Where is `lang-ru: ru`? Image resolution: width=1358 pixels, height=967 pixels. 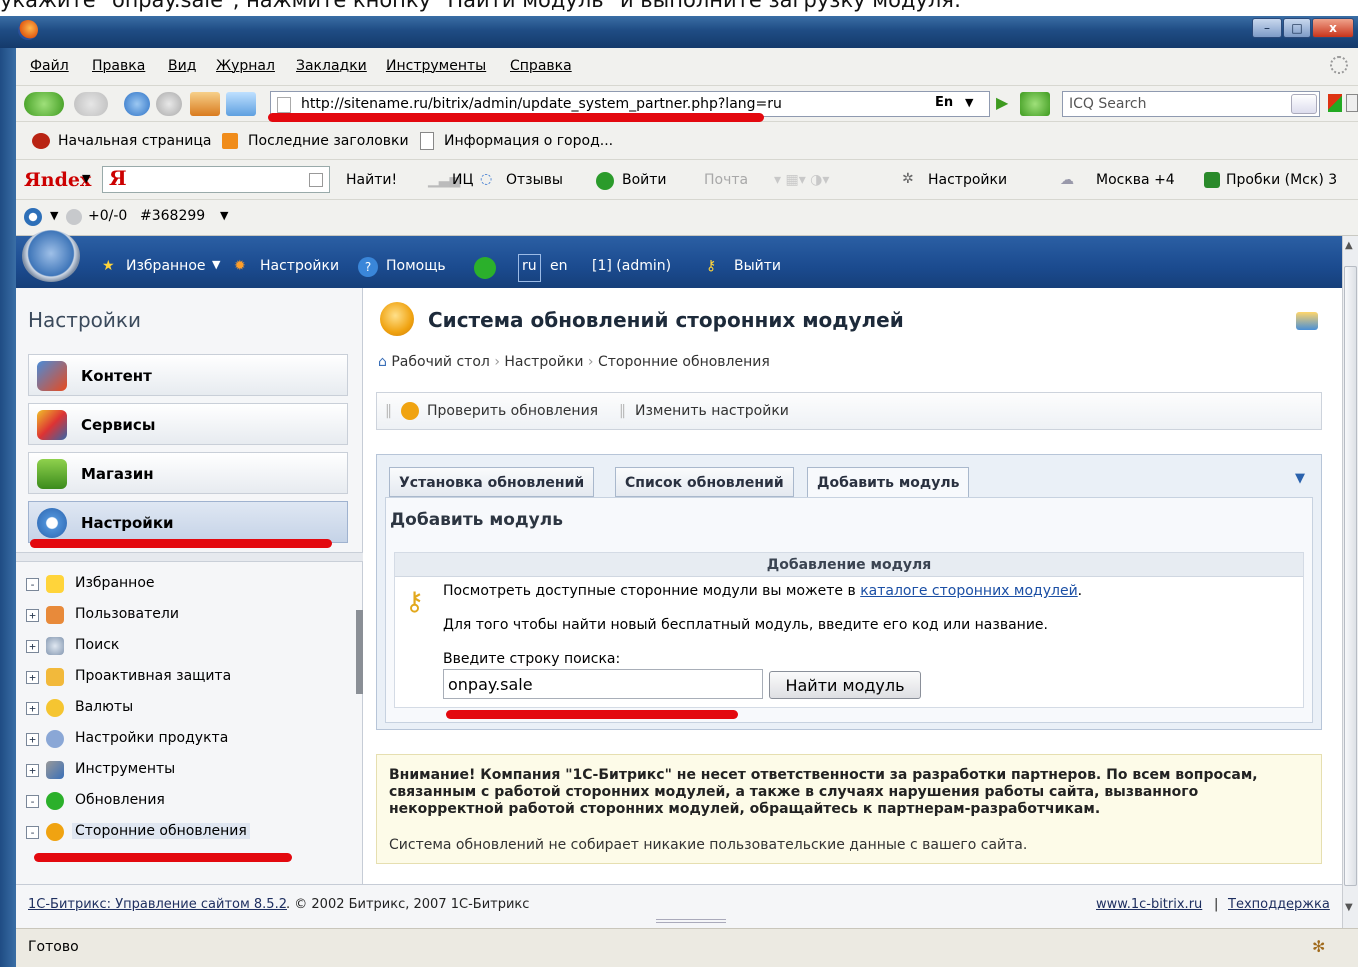
lang-ru: ru is located at coordinates (529, 268).